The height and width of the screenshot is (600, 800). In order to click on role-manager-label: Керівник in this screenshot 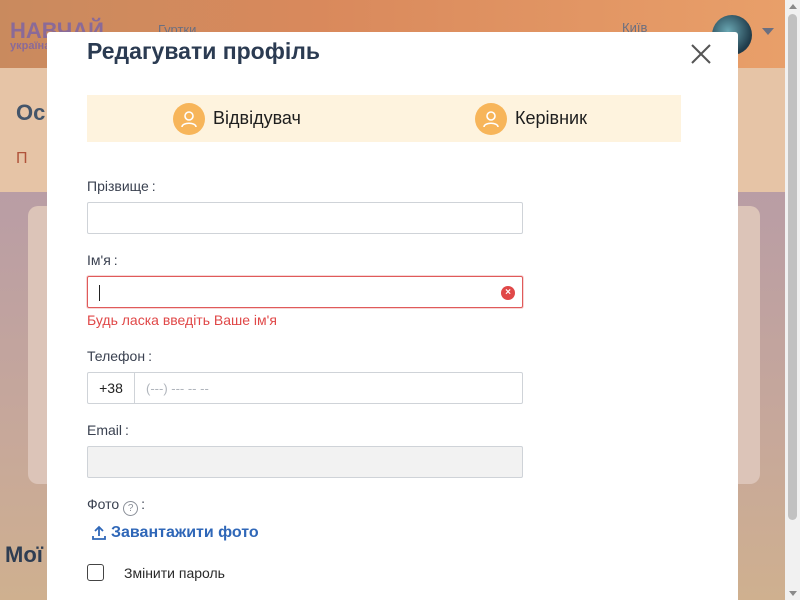, I will do `click(551, 118)`.